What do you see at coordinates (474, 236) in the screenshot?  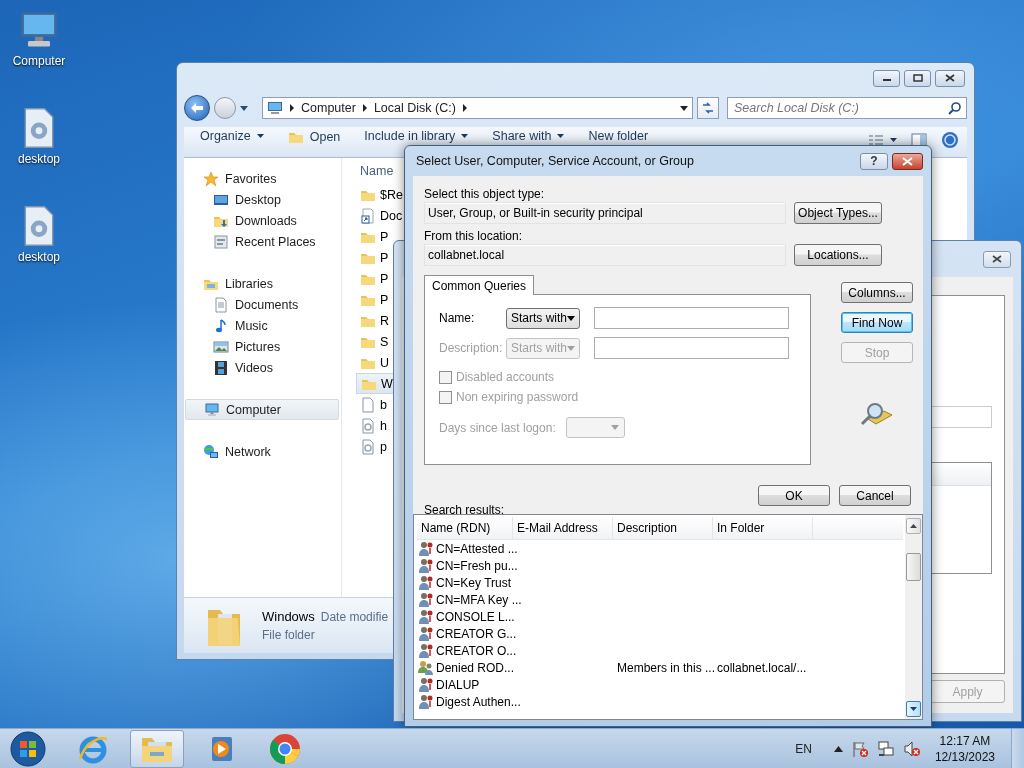 I see `field-label: From this location:` at bounding box center [474, 236].